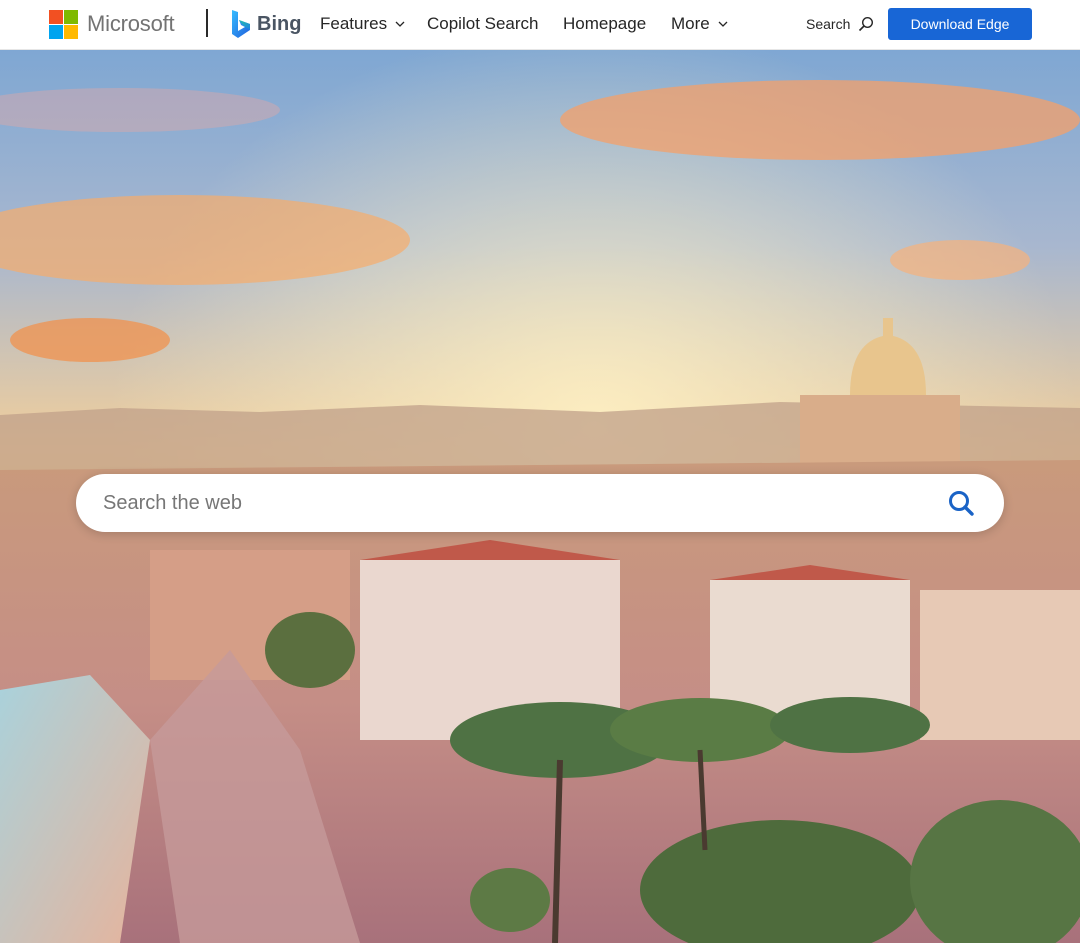  I want to click on nav-features-menu: Features, so click(362, 24).